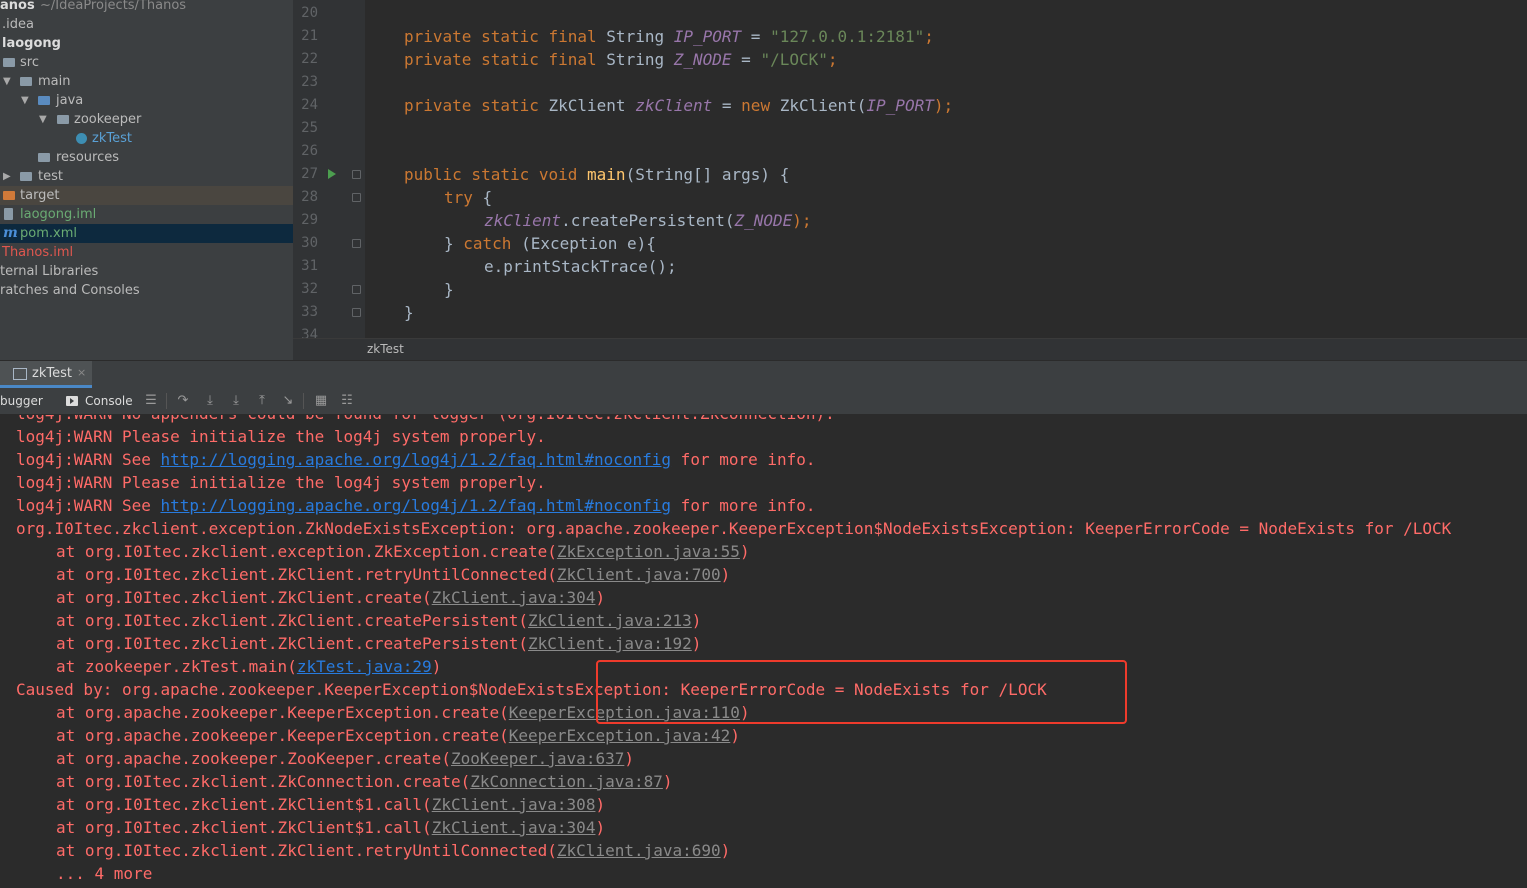  I want to click on tree-item-label: src, so click(29, 62).